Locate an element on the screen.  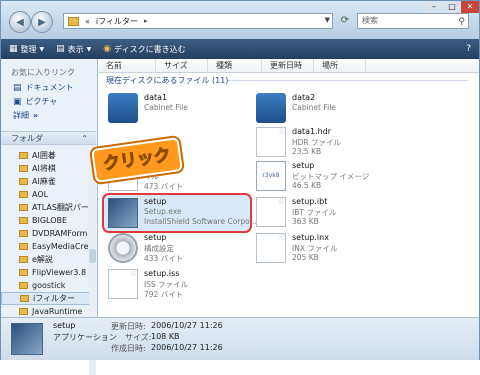
file-item: setup.iss ISS ファイル 792 バイト is located at coordinates (177, 285).